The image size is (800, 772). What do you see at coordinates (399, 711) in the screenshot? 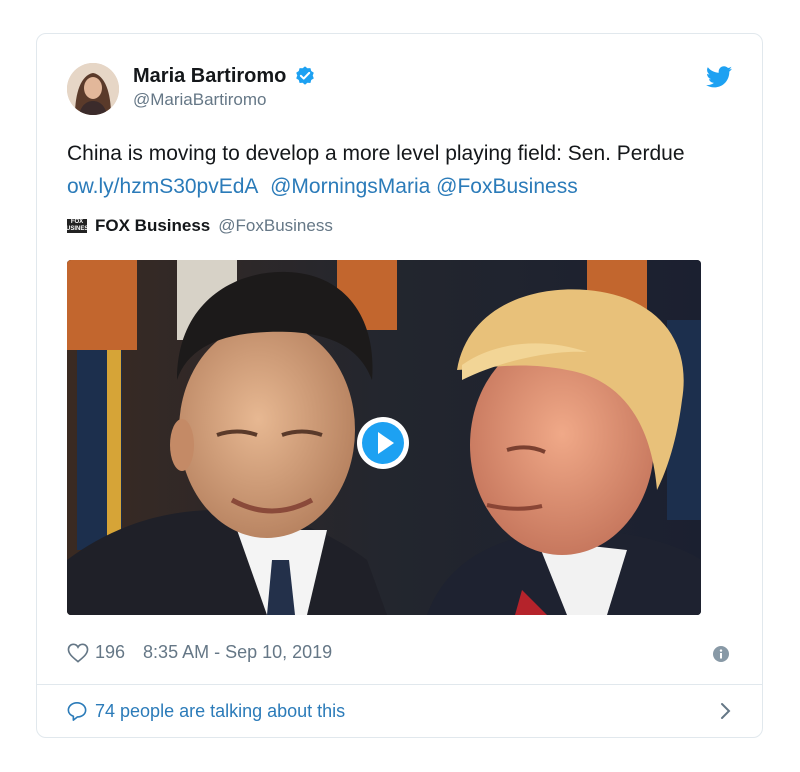
I see `conversation-link: 74 people are talking about this` at bounding box center [399, 711].